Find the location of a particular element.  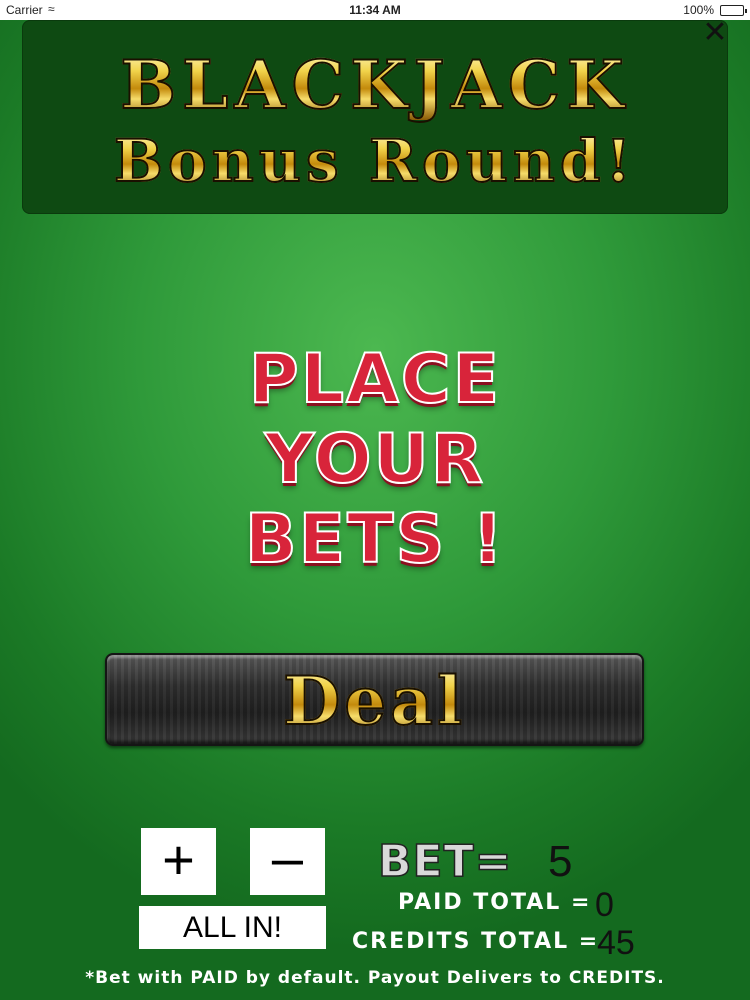

increase-bet-button: + is located at coordinates (178, 861).